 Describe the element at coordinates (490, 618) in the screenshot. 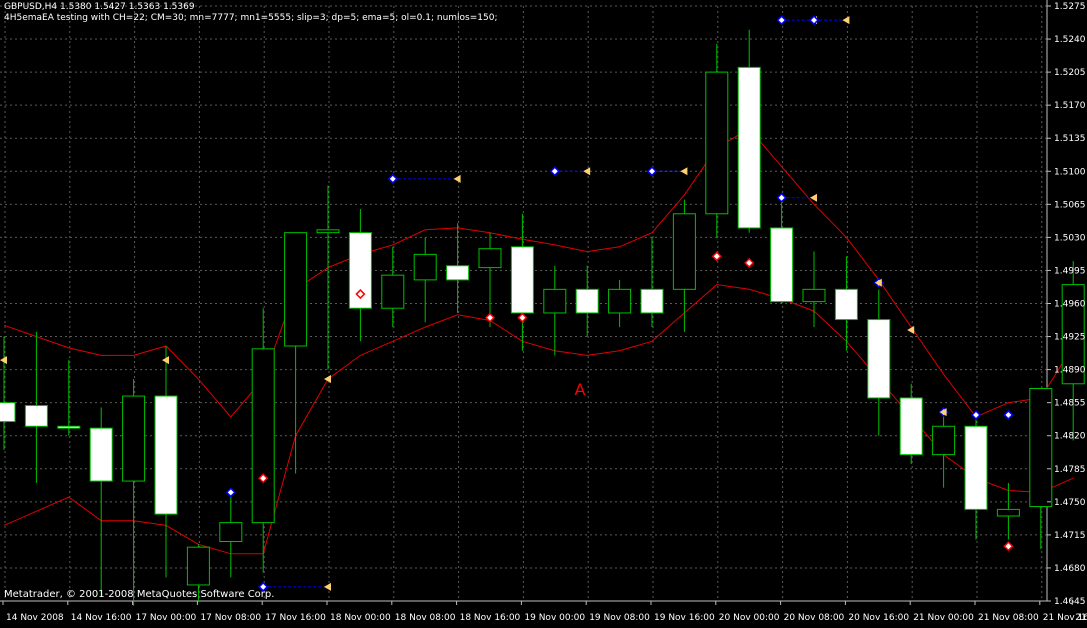

I see `x-tick-label: 18 Nov 16:00` at that location.